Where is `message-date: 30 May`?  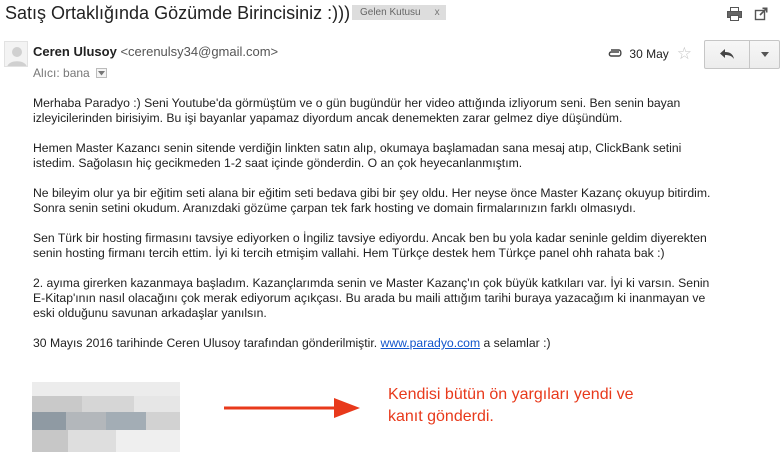
message-date: 30 May is located at coordinates (649, 54).